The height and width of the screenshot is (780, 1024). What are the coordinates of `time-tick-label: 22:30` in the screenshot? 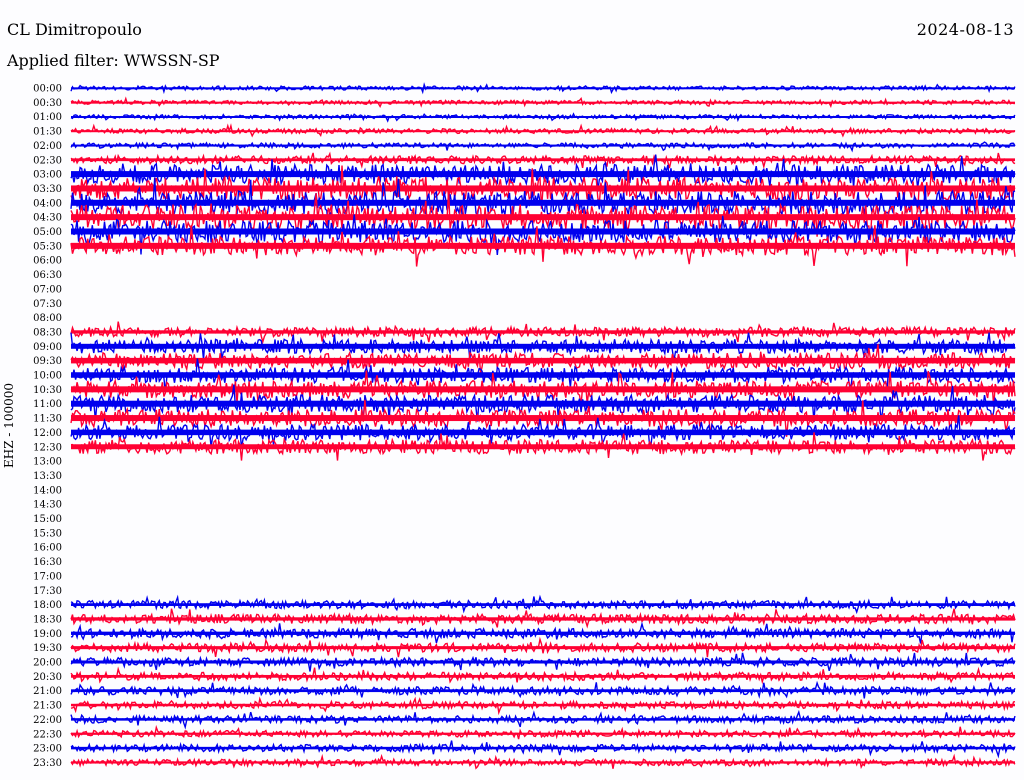 It's located at (47, 734).